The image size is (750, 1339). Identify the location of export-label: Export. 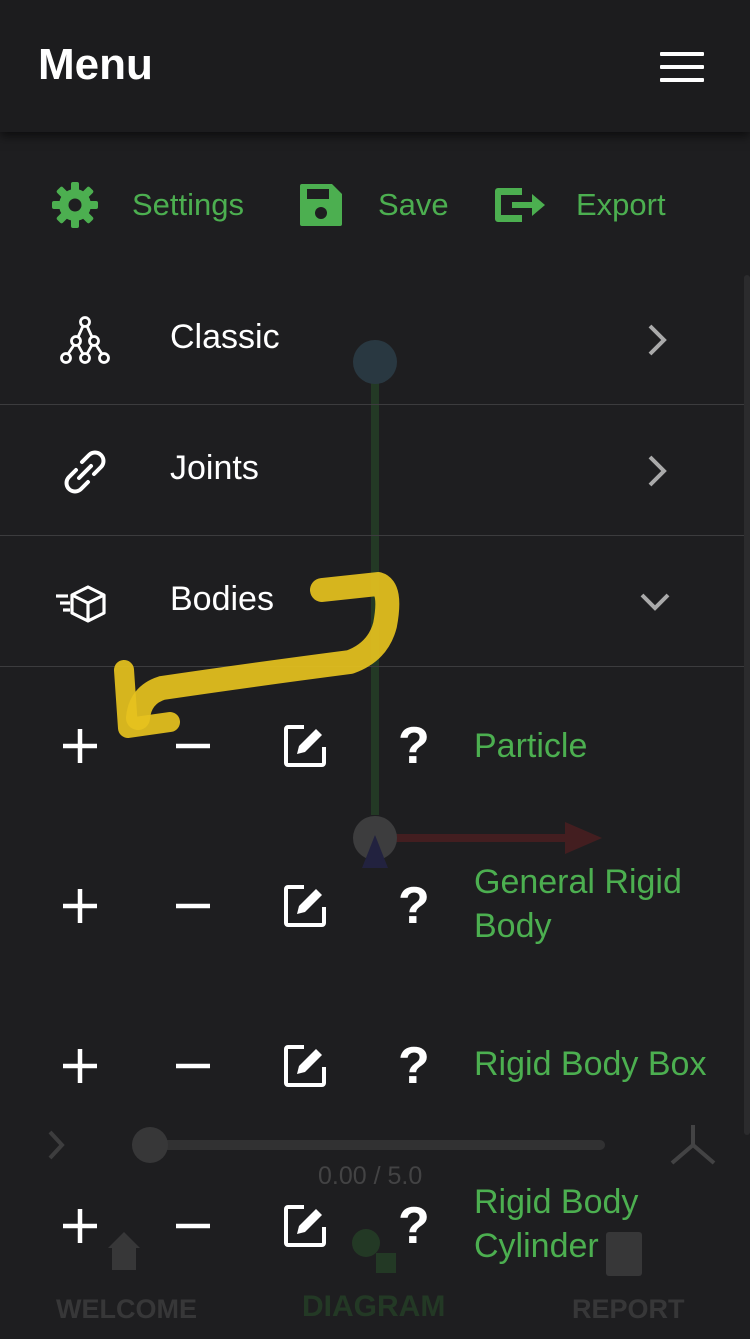
(621, 204).